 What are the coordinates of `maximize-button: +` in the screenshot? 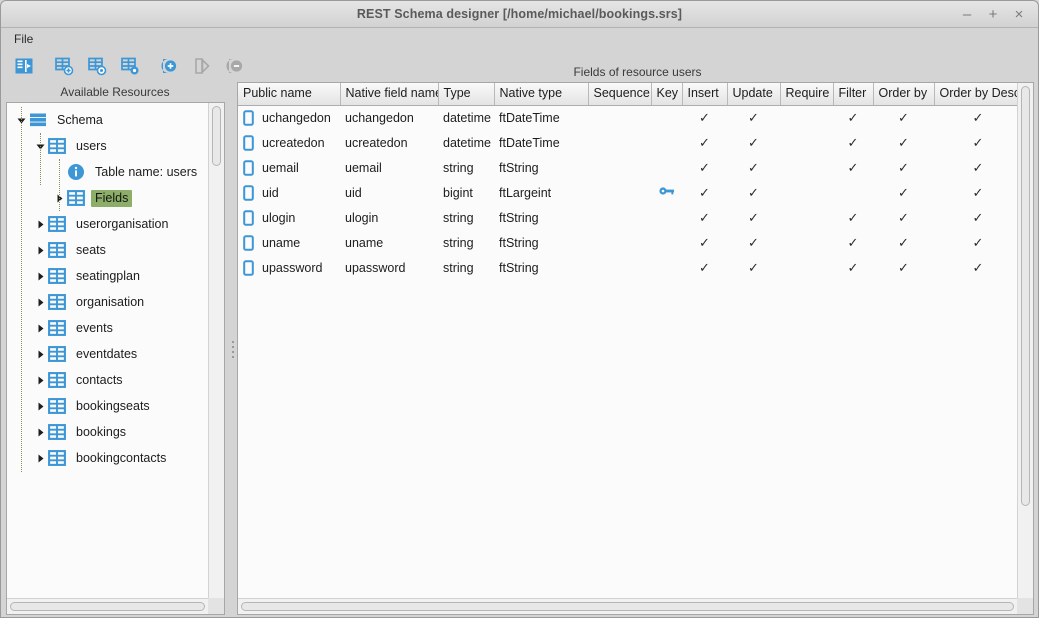 It's located at (993, 14).